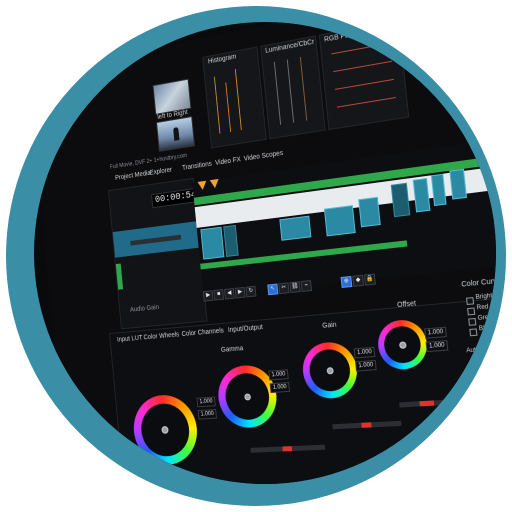  What do you see at coordinates (481, 349) in the screenshot?
I see `auto-color-balance-label: Auto Color Balance` at bounding box center [481, 349].